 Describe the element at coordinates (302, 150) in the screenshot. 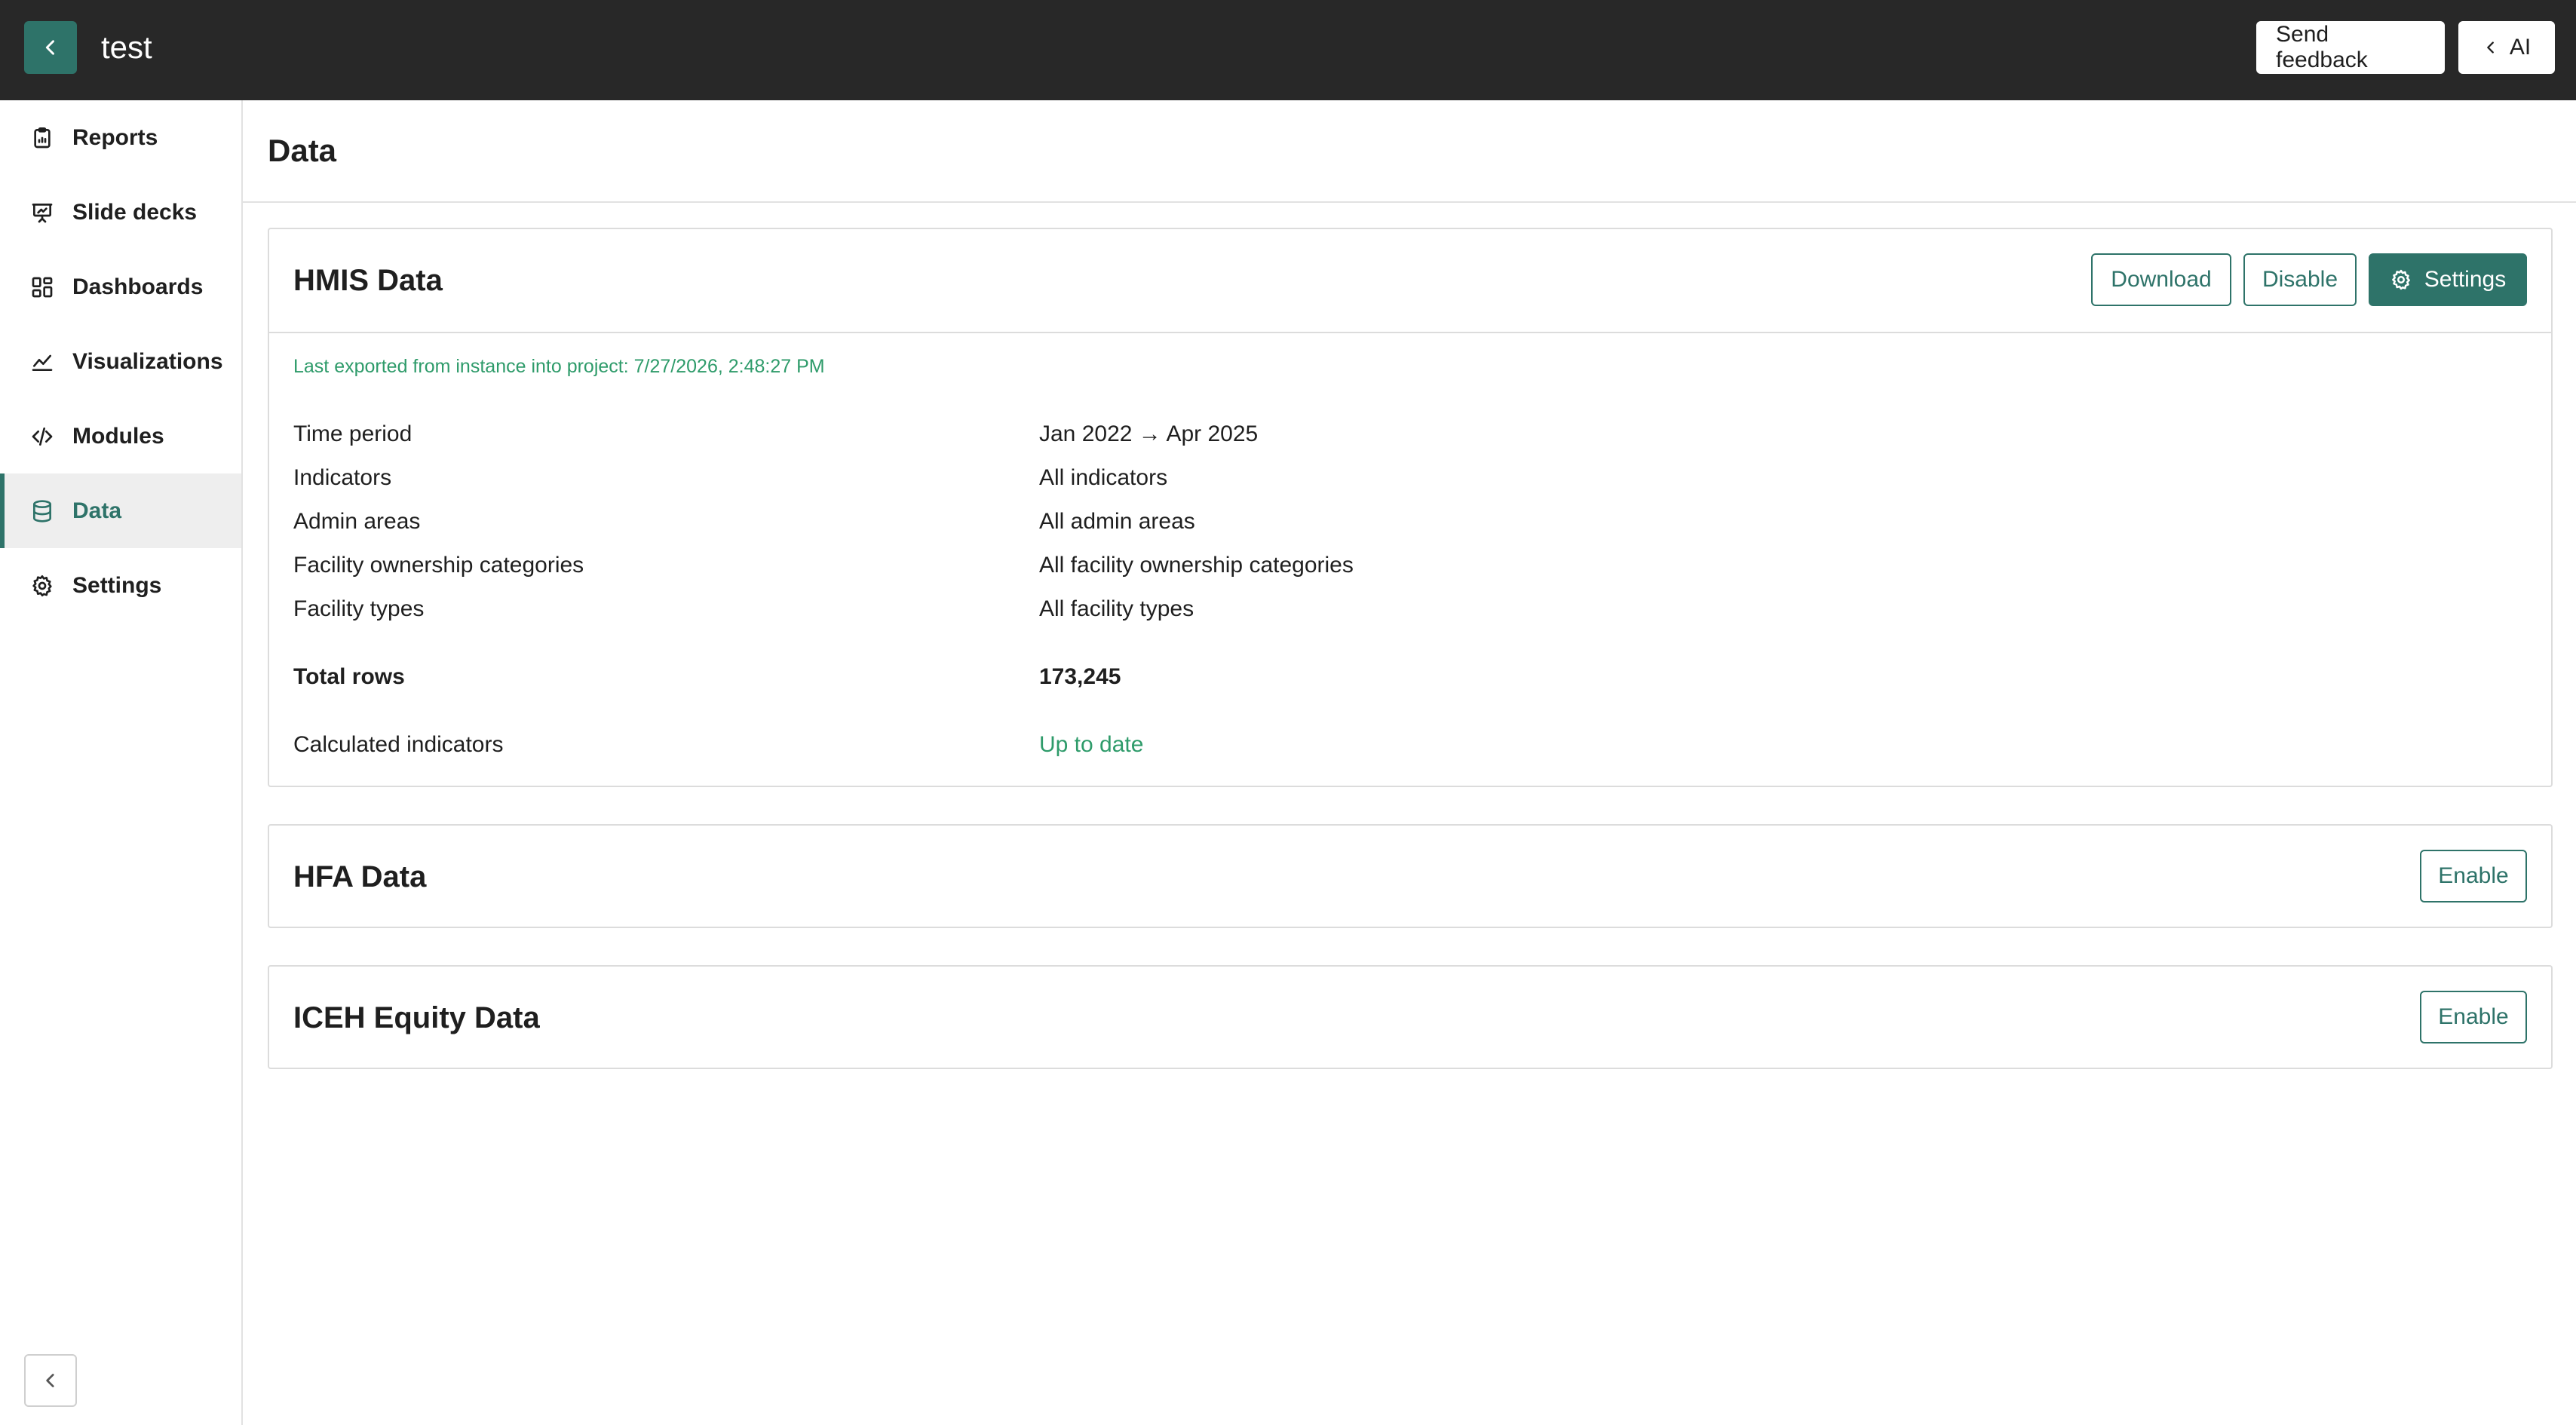

I see `page-title: Data` at that location.